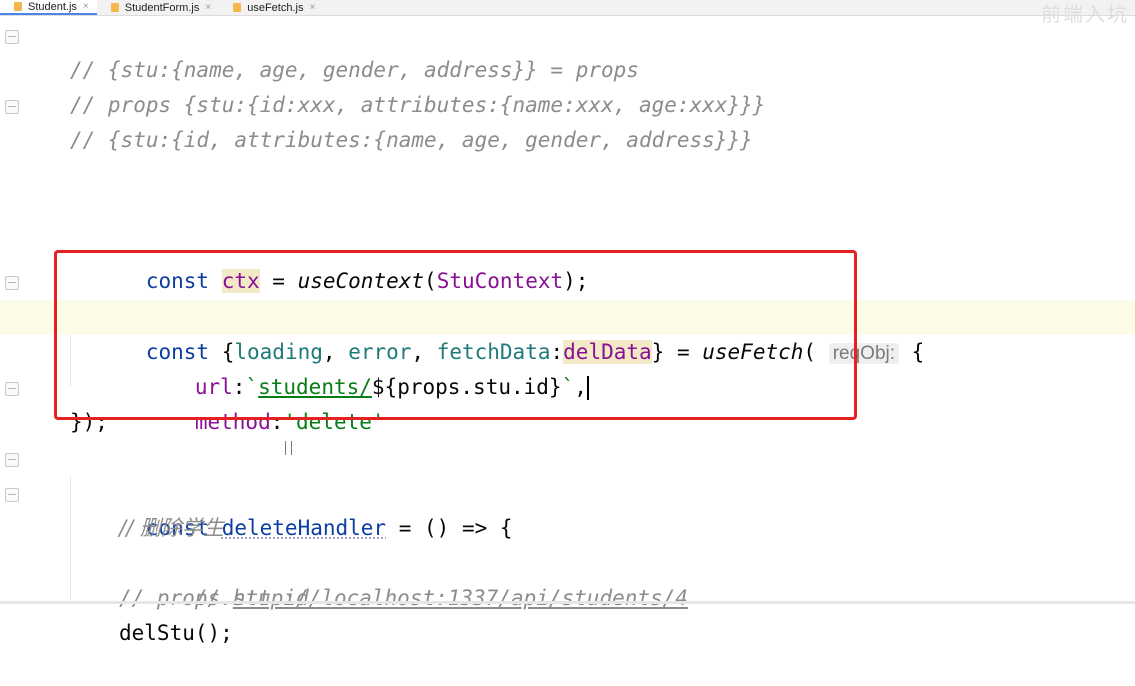 The width and height of the screenshot is (1135, 686). I want to click on tab-student-js: Student.js ×, so click(48, 7).